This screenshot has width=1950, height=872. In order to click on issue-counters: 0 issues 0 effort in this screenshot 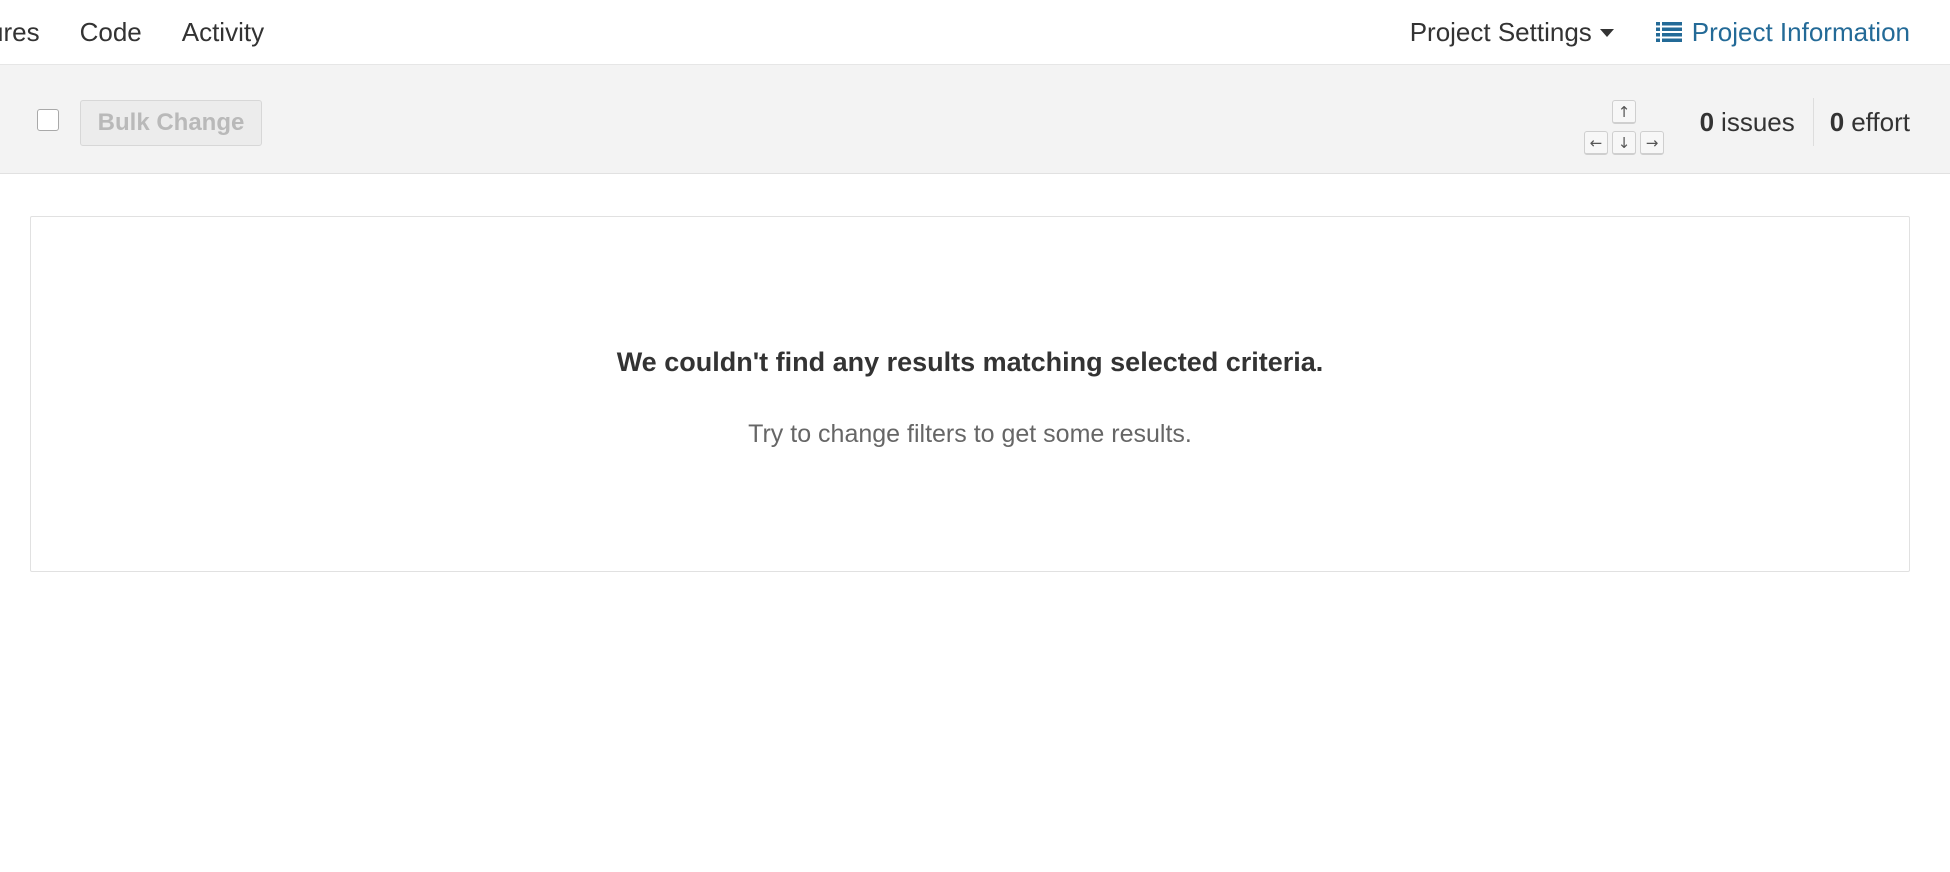, I will do `click(1805, 122)`.